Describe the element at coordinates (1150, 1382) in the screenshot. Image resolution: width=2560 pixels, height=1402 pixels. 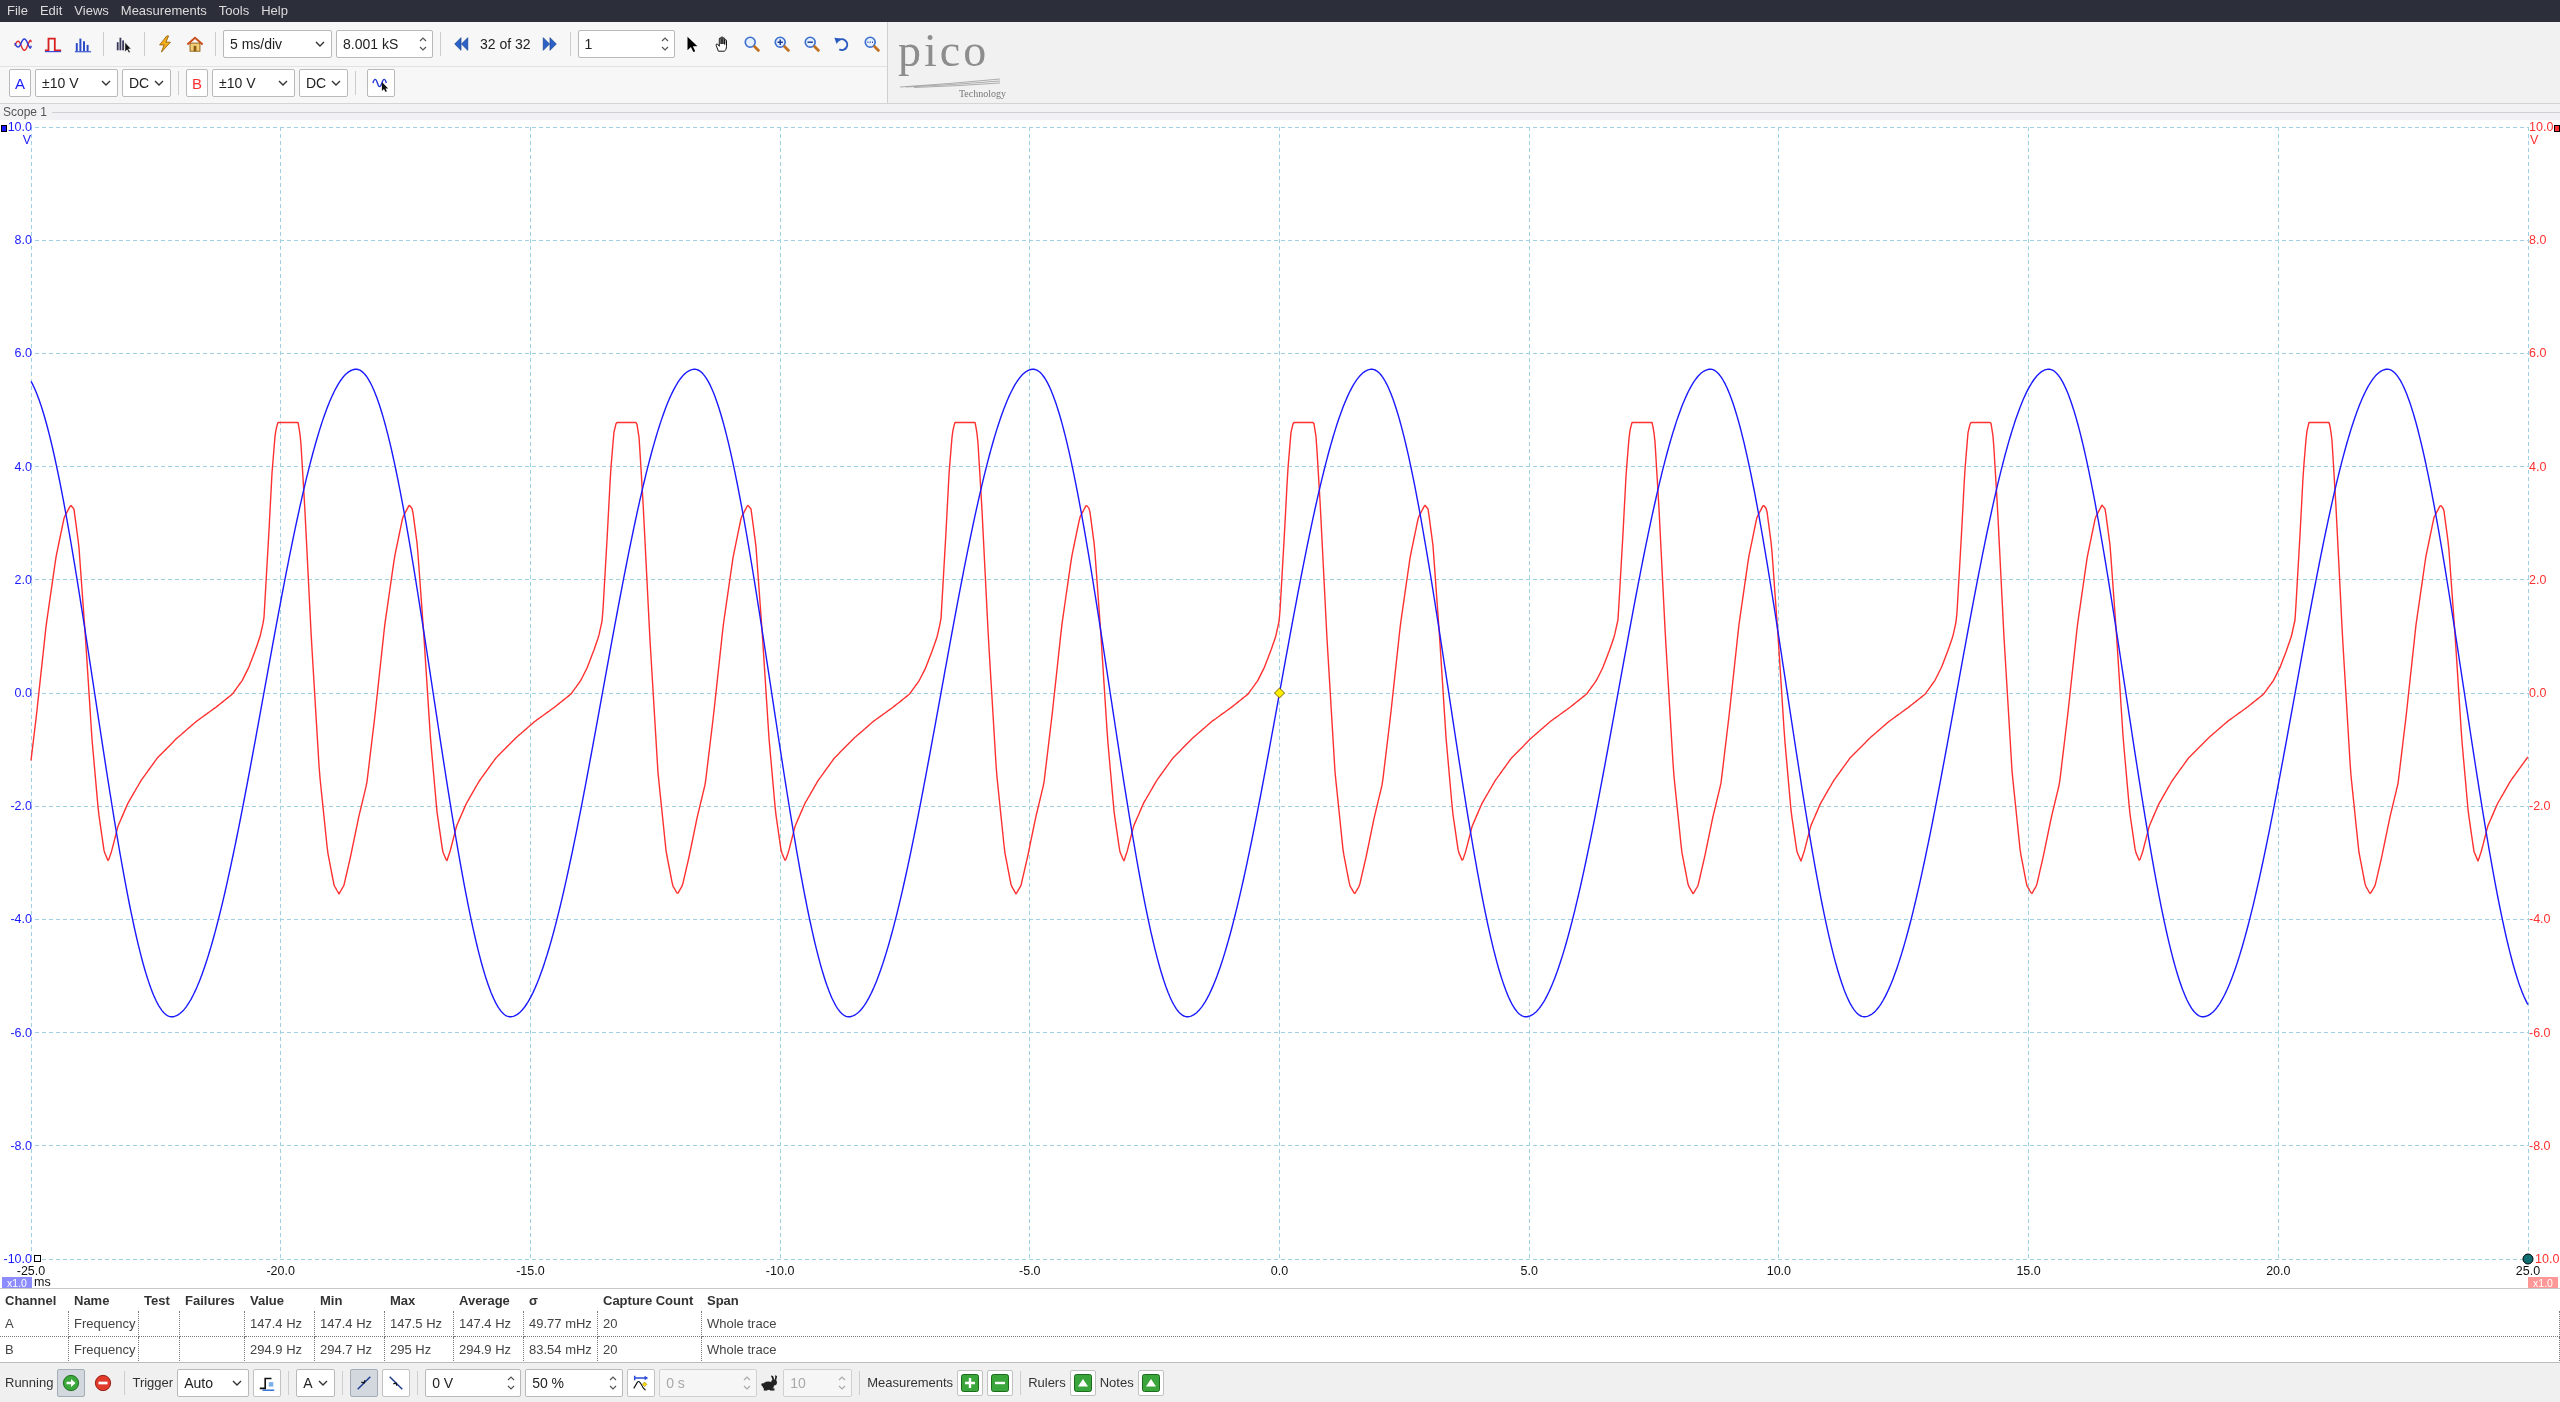
I see `notes-button` at that location.